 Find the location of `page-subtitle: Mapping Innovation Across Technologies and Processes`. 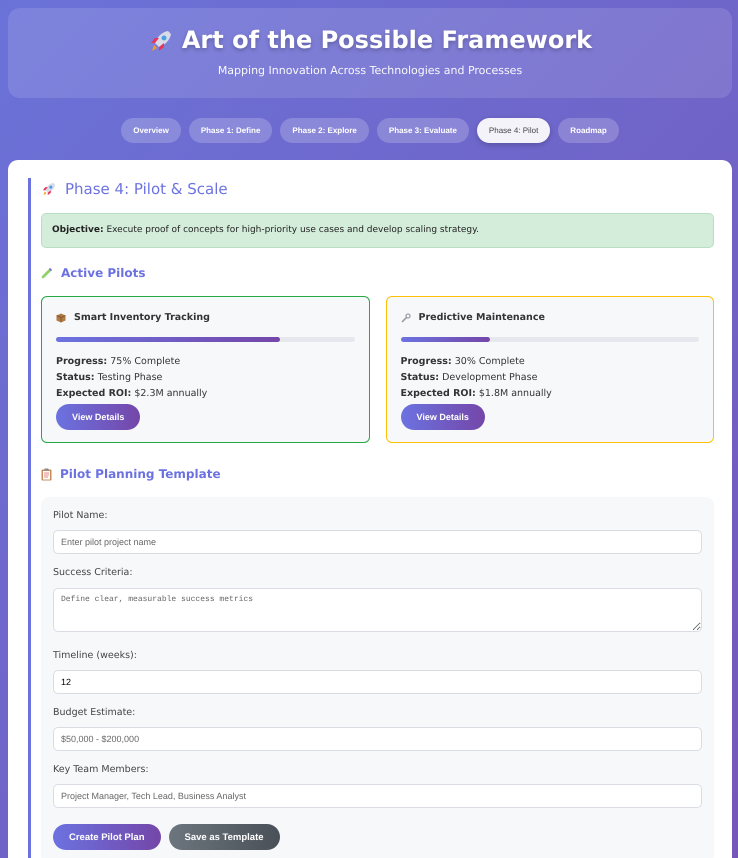

page-subtitle: Mapping Innovation Across Technologies and Processes is located at coordinates (370, 71).